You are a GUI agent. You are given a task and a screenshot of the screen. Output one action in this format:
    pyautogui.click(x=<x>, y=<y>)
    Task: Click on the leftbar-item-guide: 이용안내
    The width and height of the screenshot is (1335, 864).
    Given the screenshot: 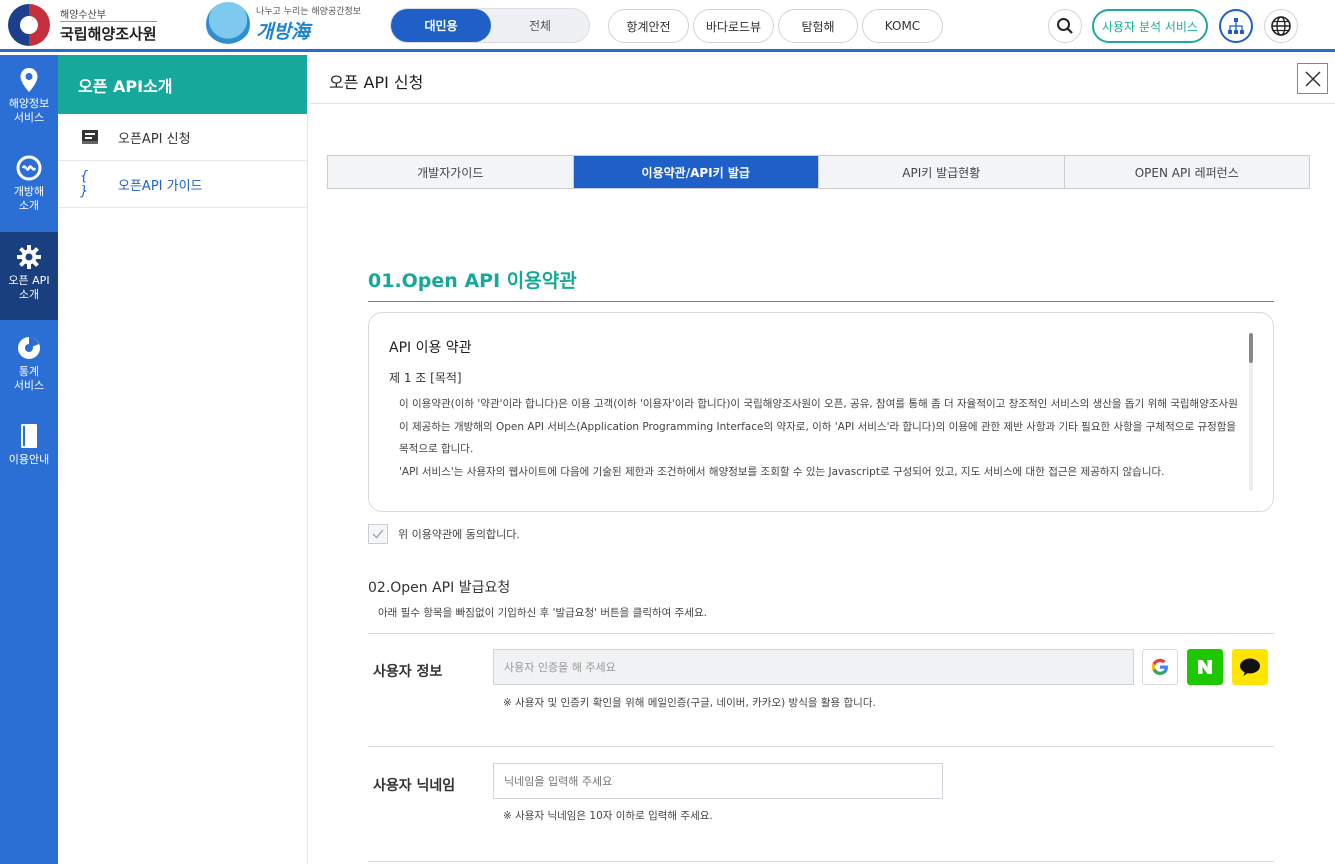 What is the action you would take?
    pyautogui.click(x=29, y=453)
    